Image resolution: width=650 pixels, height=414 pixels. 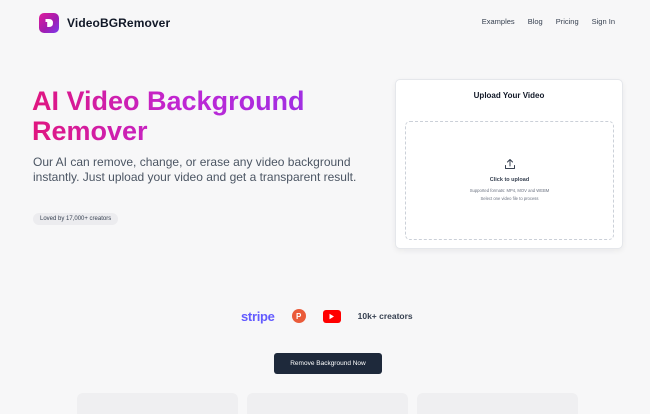 I want to click on click-to-upload-label: Click to upload, so click(x=509, y=180).